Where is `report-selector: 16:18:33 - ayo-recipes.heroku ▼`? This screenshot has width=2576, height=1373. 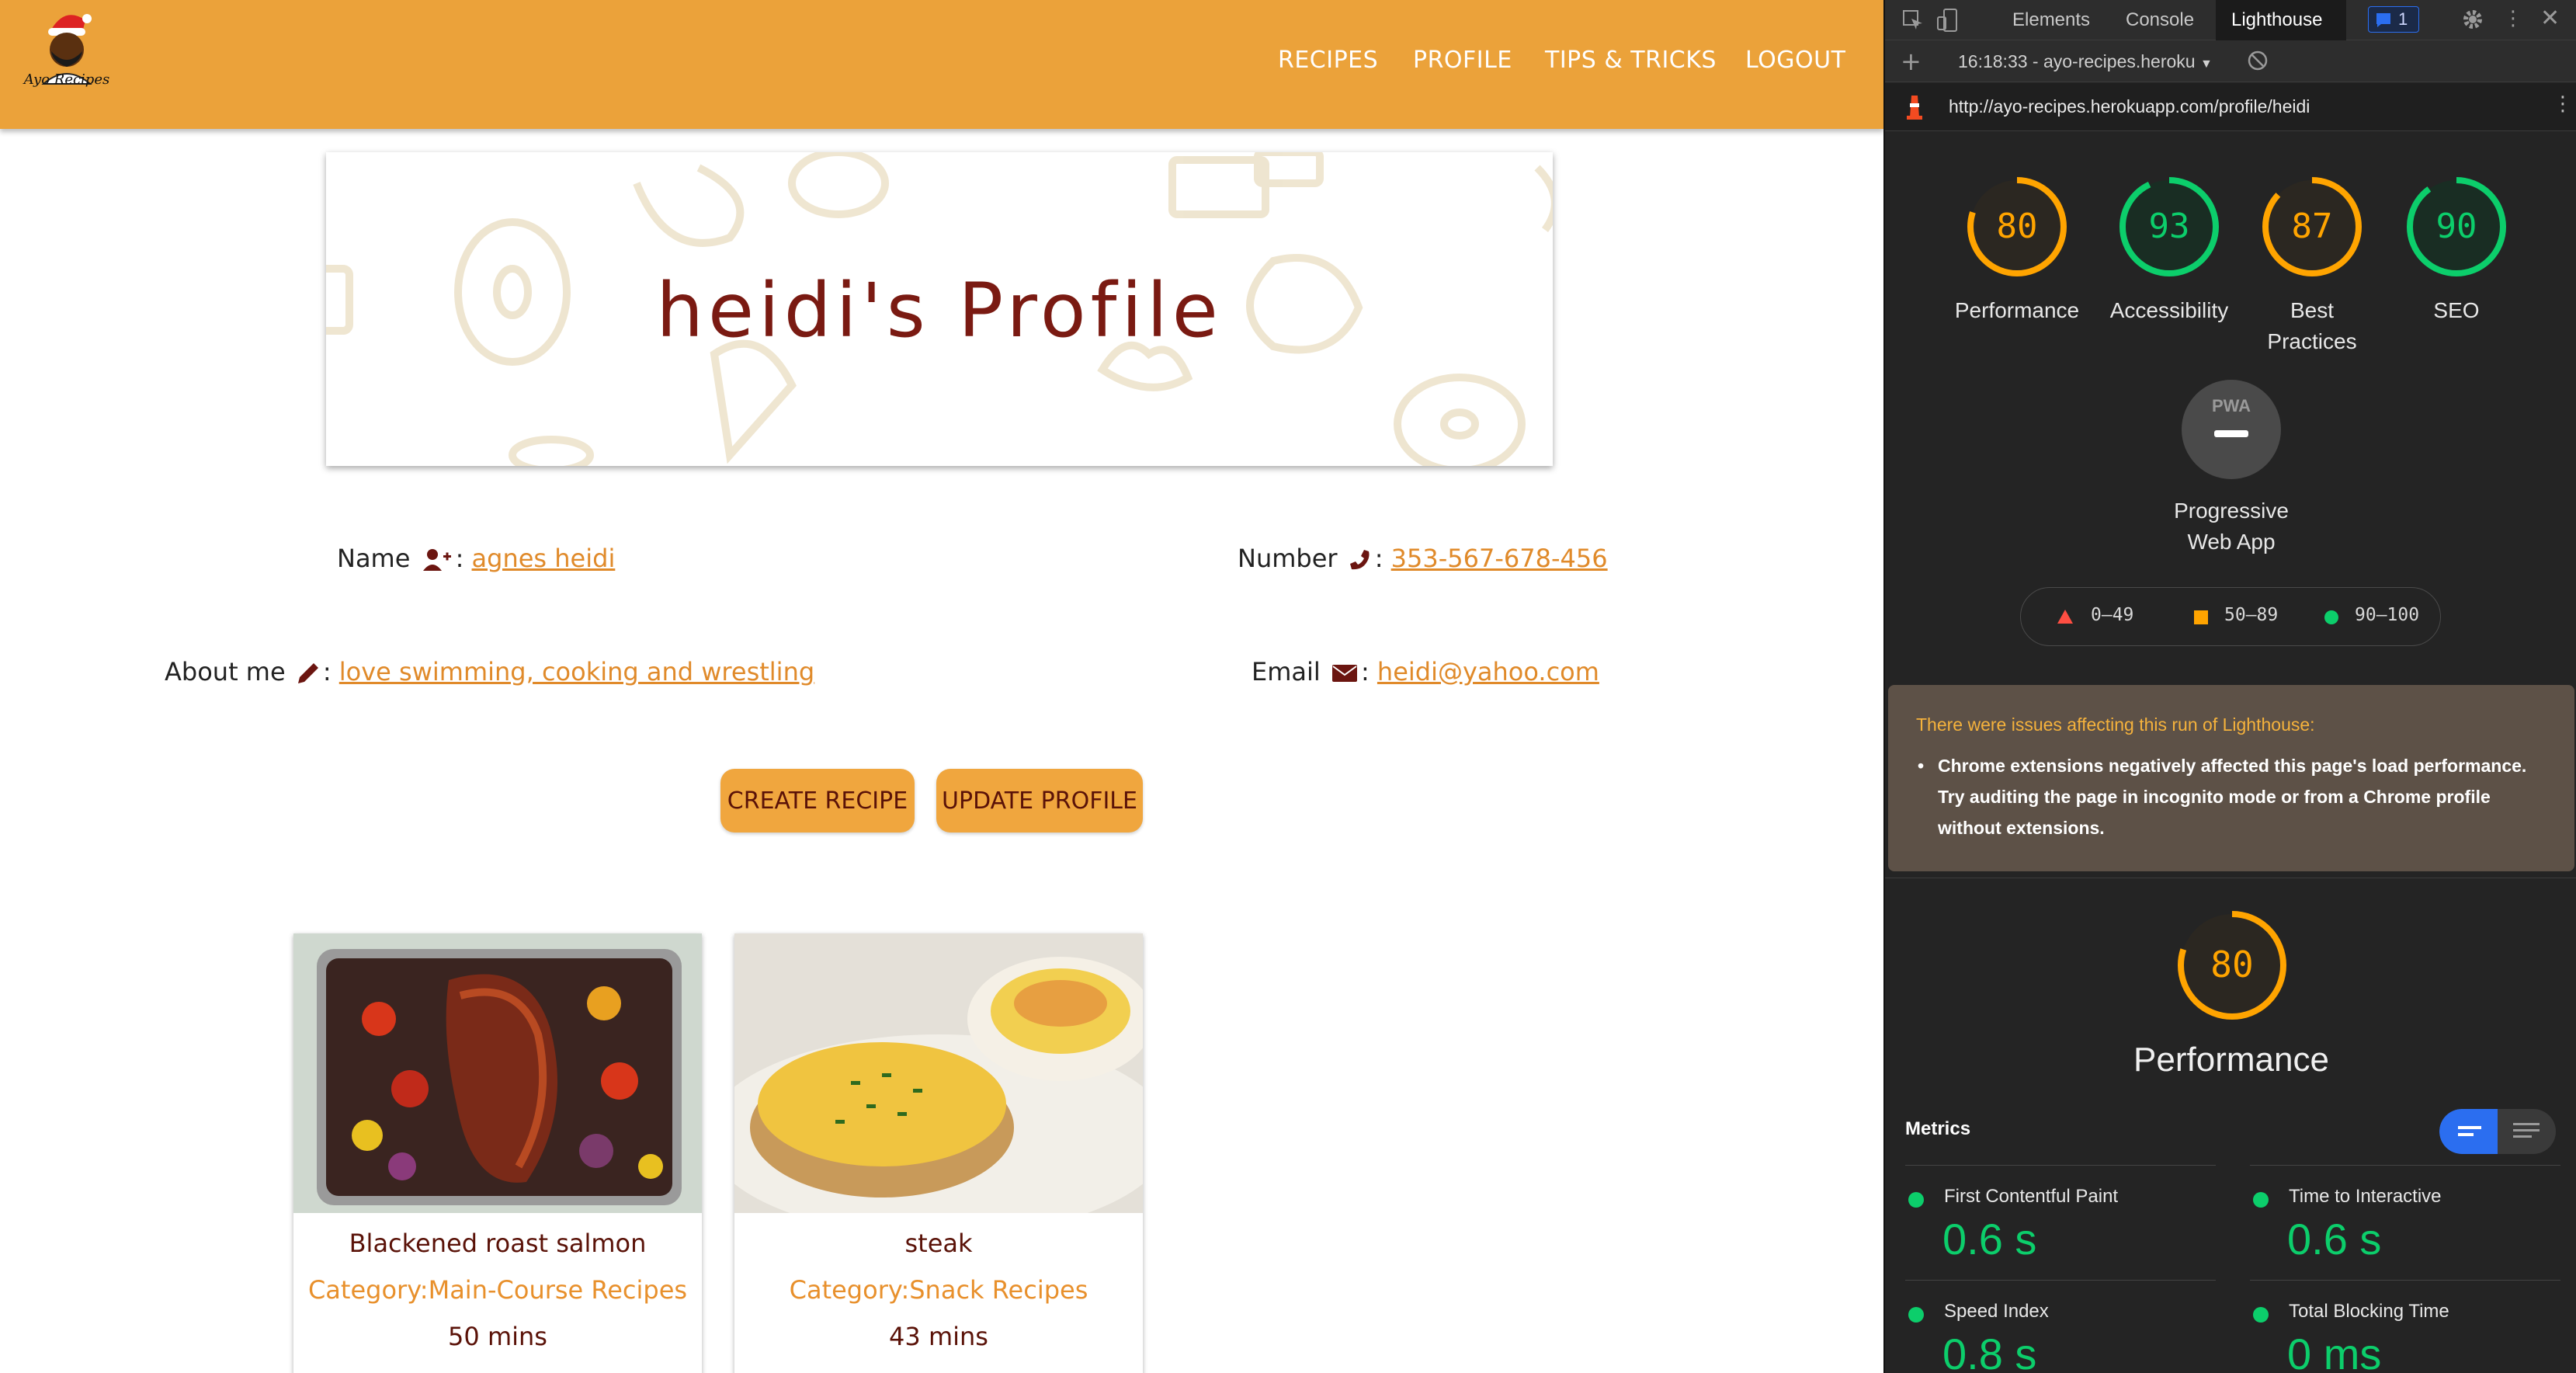 report-selector: 16:18:33 - ayo-recipes.heroku ▼ is located at coordinates (2085, 62).